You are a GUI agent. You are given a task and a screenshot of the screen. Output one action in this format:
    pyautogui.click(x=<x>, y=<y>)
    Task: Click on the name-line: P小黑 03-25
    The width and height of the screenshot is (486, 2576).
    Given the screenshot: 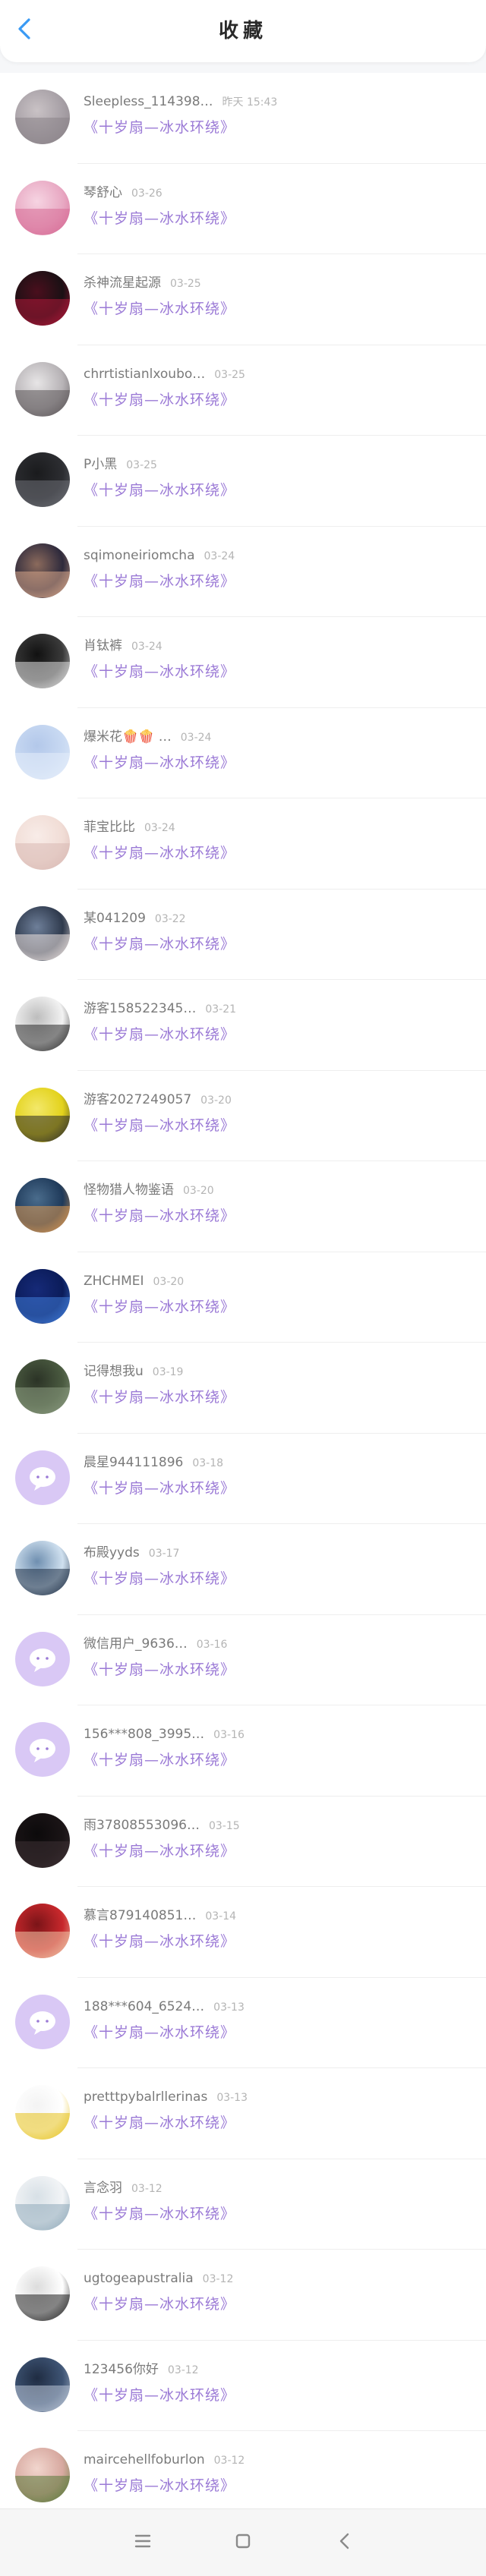 What is the action you would take?
    pyautogui.click(x=121, y=464)
    